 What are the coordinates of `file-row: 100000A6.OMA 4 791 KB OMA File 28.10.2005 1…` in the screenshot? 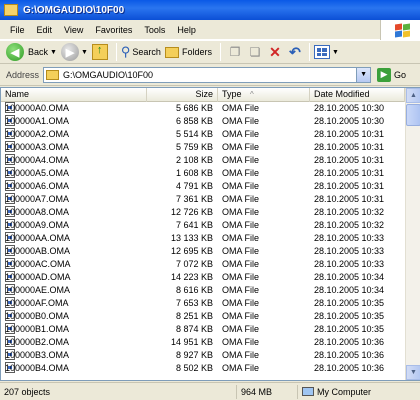 It's located at (203, 186).